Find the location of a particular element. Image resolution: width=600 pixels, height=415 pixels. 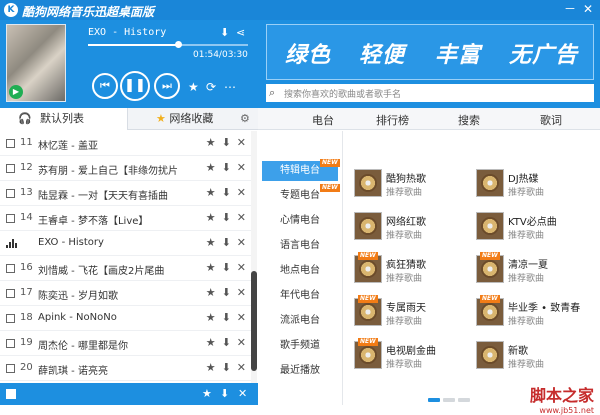

station-card: DJ热碟 推荐歌曲 is located at coordinates (530, 187).